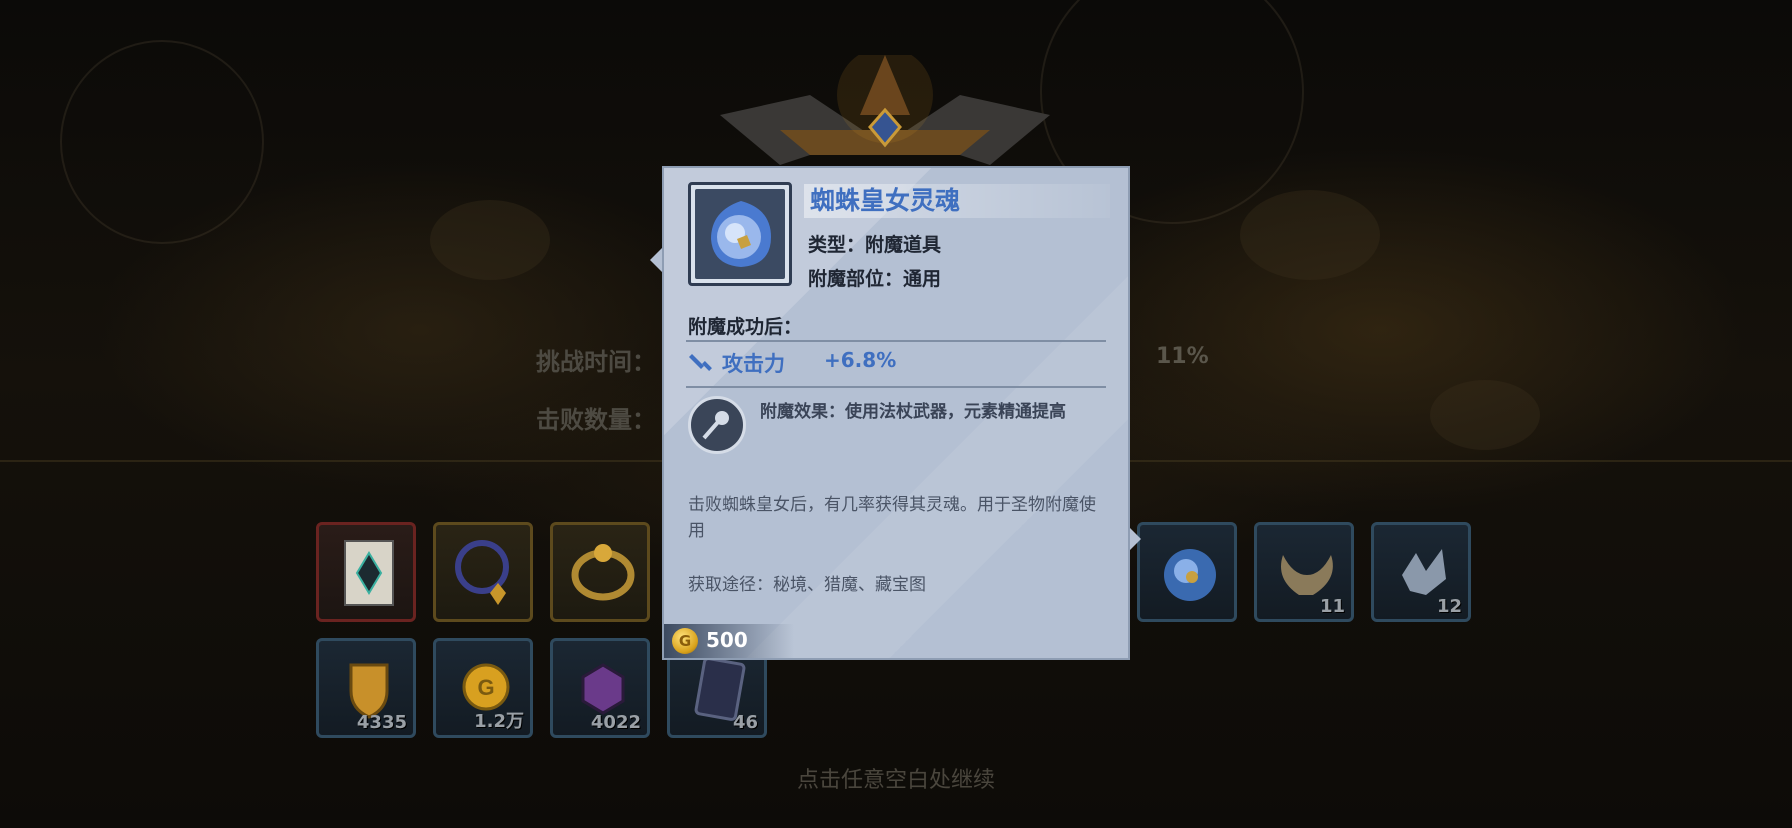  I want to click on sword-icon, so click(700, 362).